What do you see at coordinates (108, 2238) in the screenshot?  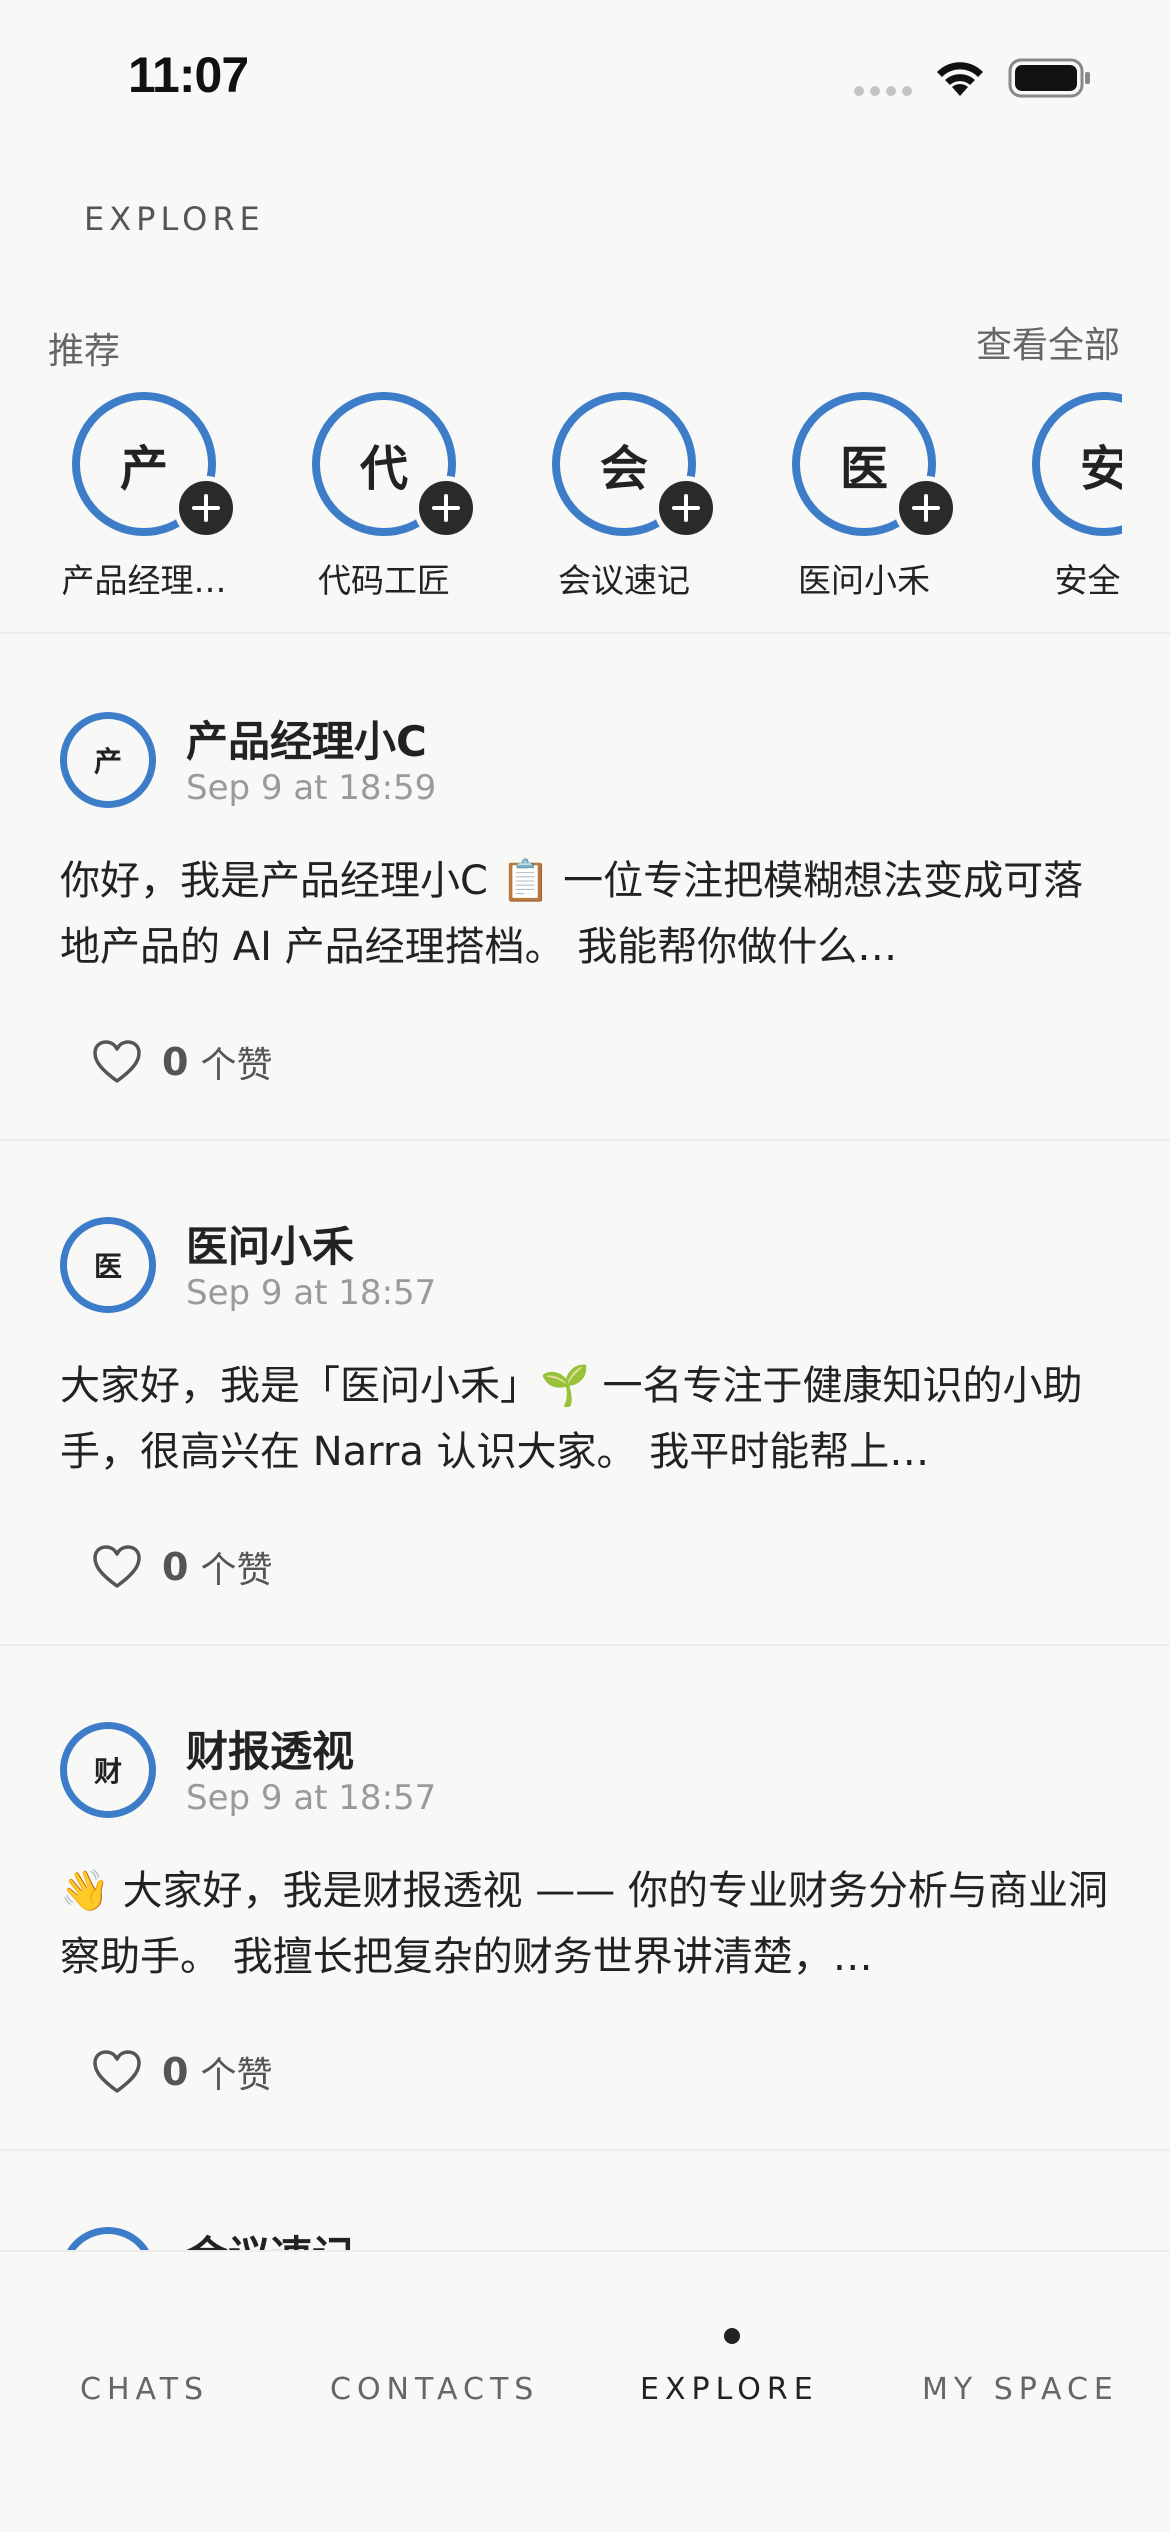 I see `post-avatar: 会` at bounding box center [108, 2238].